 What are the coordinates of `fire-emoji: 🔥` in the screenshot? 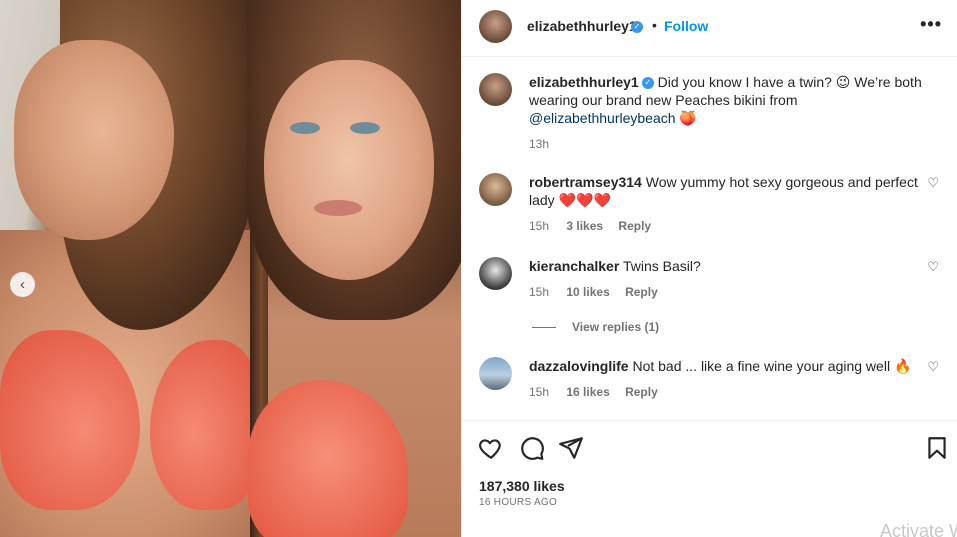 It's located at (902, 366).